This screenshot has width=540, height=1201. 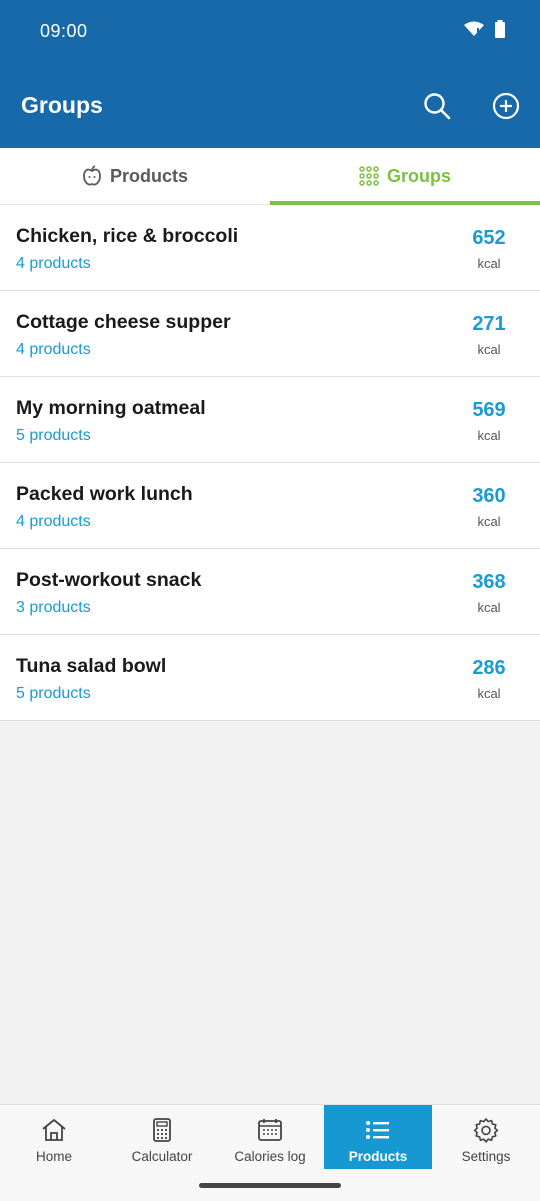 I want to click on group-name: Packed work lunch, so click(x=104, y=494).